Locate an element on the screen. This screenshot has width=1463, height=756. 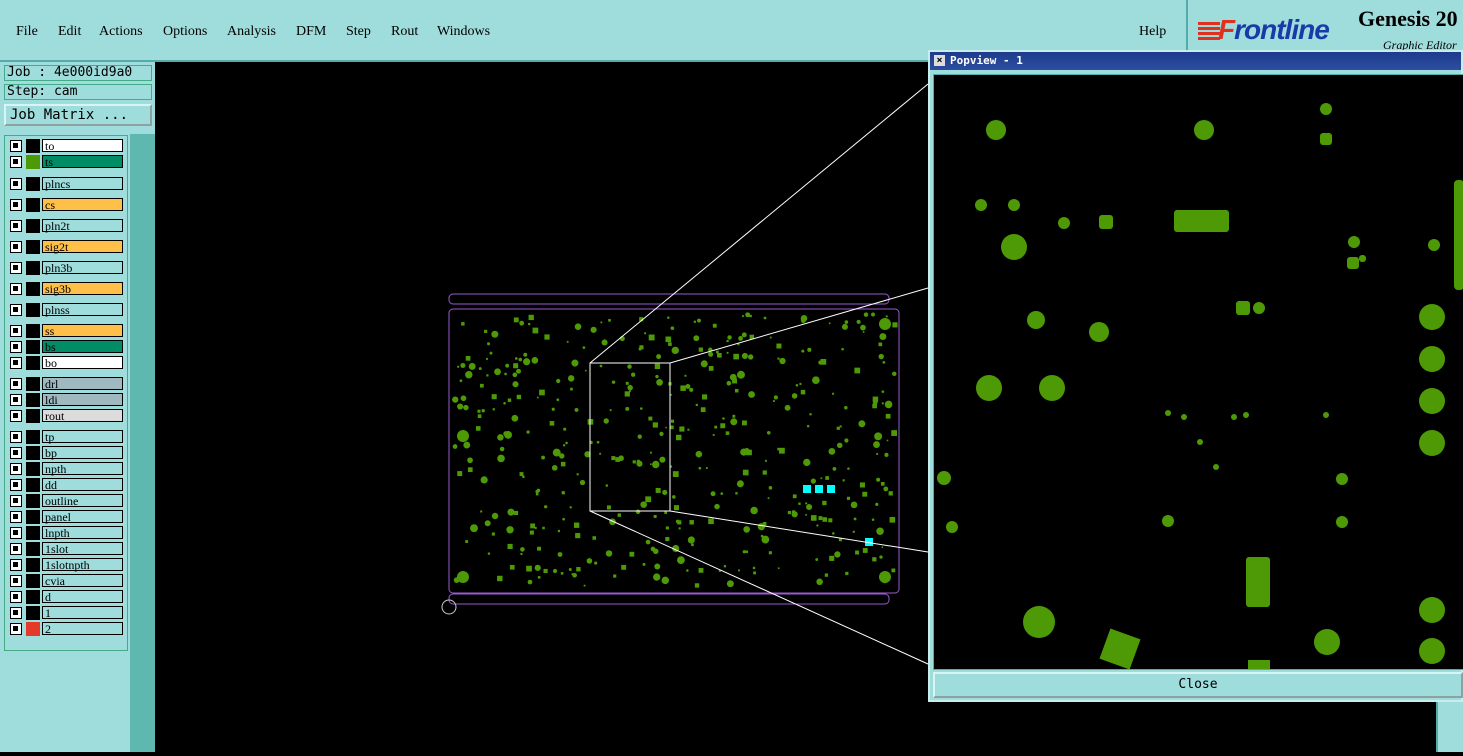
layer-row-1slot: 1slot is located at coordinates (66, 549).